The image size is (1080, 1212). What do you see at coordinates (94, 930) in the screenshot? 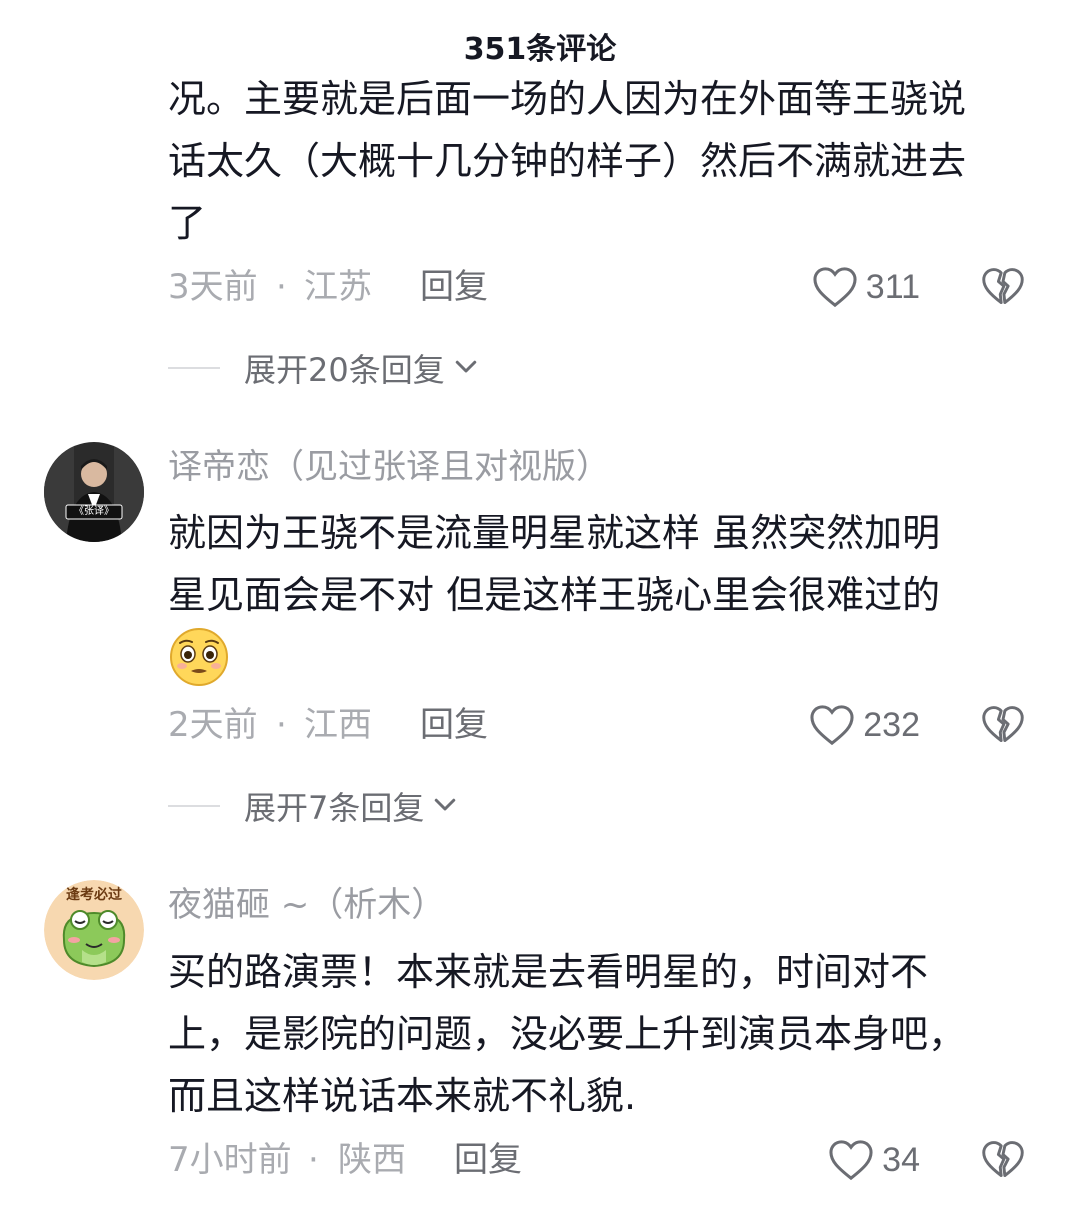
I see `avatar: 逢考必过` at bounding box center [94, 930].